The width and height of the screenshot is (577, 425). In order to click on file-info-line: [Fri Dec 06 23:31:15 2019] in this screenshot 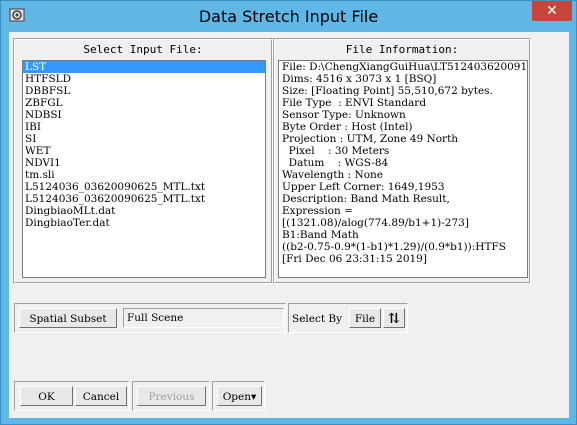, I will do `click(354, 259)`.